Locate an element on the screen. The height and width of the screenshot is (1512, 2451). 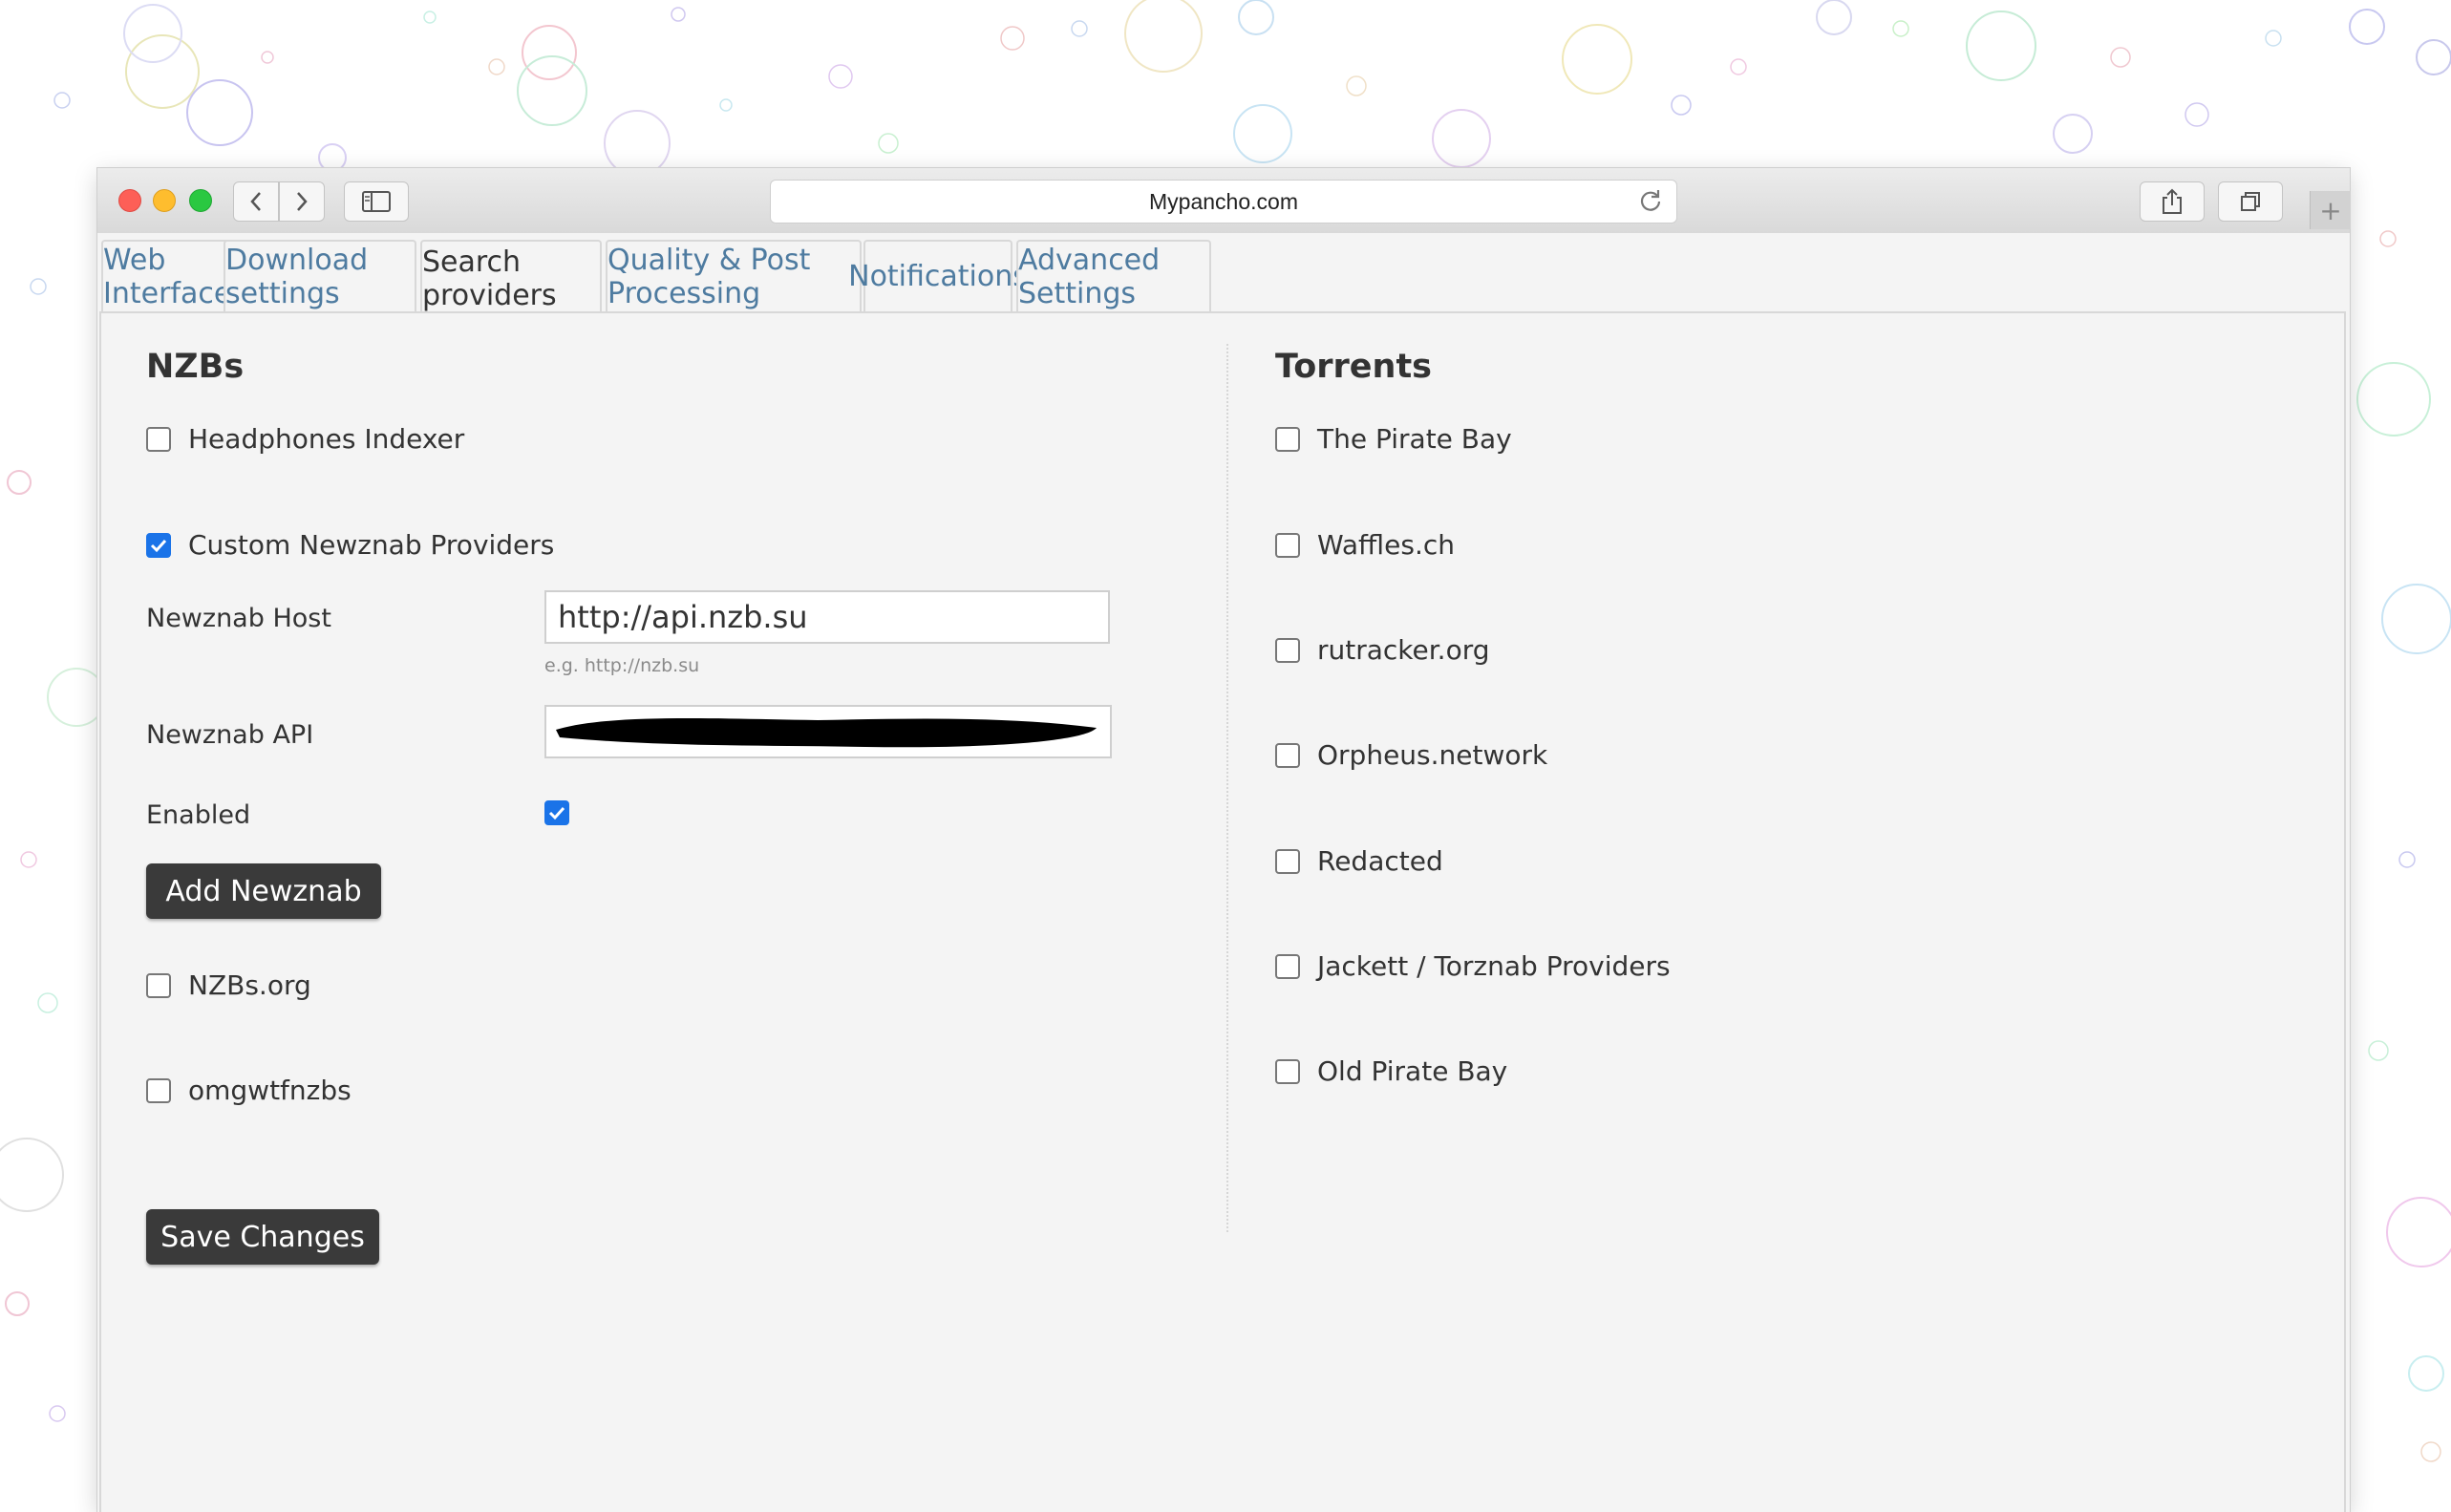
address-bar: Mypancho.com is located at coordinates (1223, 202).